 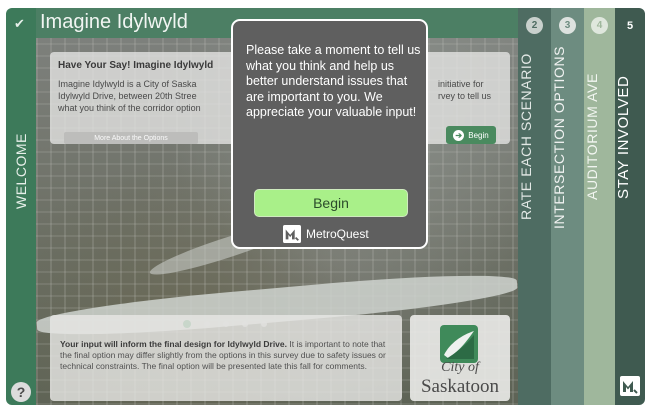 I want to click on tab-label: RATE EACH SCENARIO, so click(x=526, y=137).